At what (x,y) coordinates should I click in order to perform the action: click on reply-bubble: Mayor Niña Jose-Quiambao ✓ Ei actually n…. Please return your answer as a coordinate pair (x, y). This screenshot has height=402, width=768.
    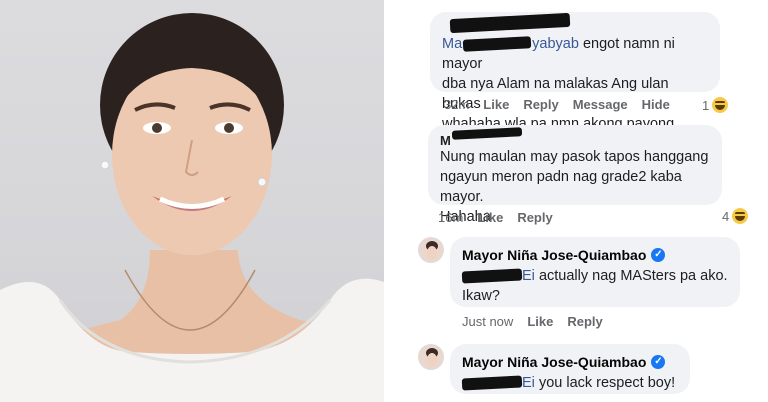
    Looking at the image, I should click on (595, 272).